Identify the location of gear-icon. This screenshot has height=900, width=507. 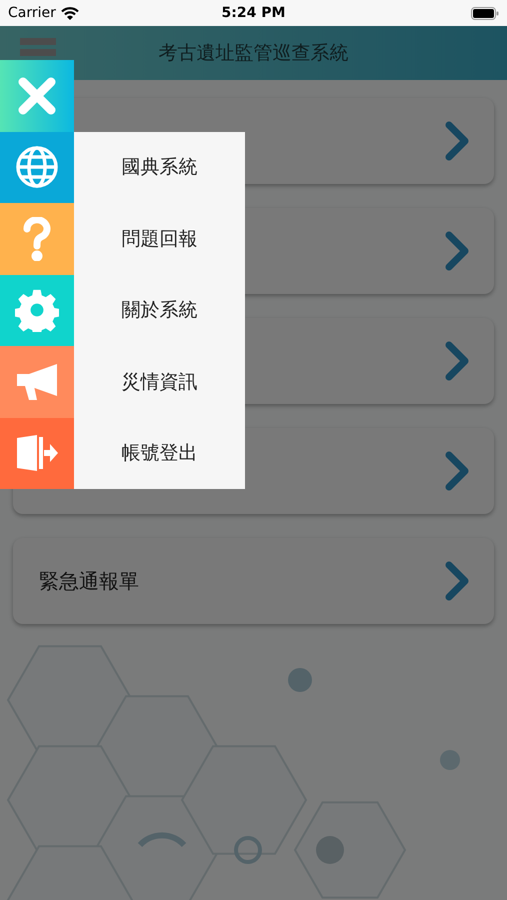
(37, 310).